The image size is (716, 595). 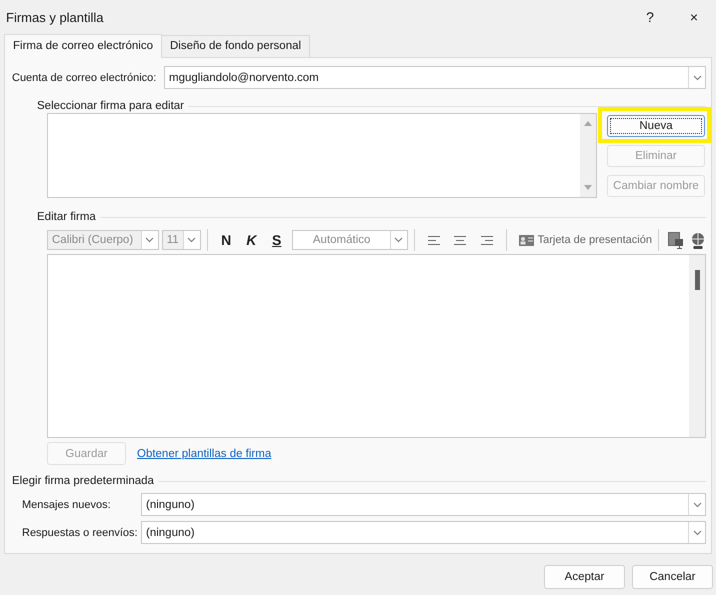 What do you see at coordinates (204, 454) in the screenshot?
I see `templates-link: Obtener plantillas de firma` at bounding box center [204, 454].